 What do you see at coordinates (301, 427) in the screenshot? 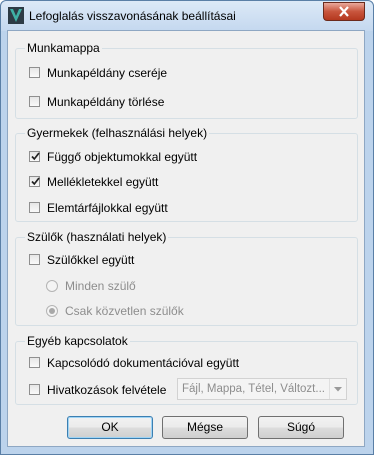
I see `help-button: Súgó` at bounding box center [301, 427].